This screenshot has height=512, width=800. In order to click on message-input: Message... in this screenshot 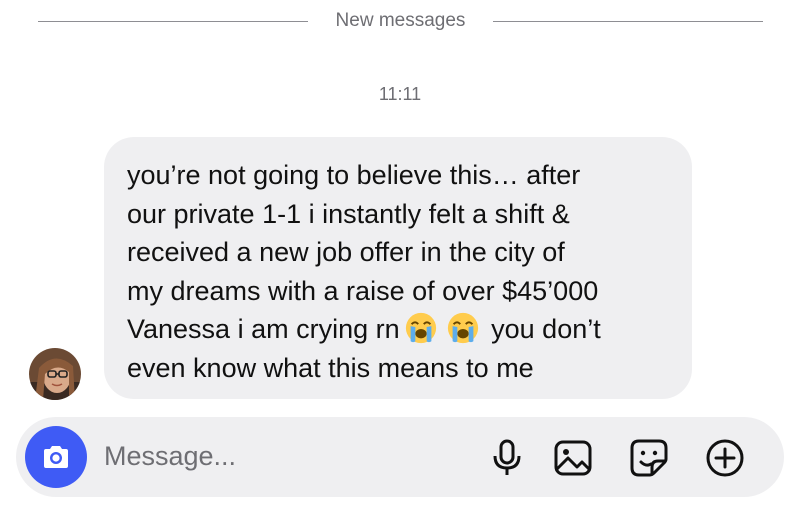, I will do `click(170, 456)`.